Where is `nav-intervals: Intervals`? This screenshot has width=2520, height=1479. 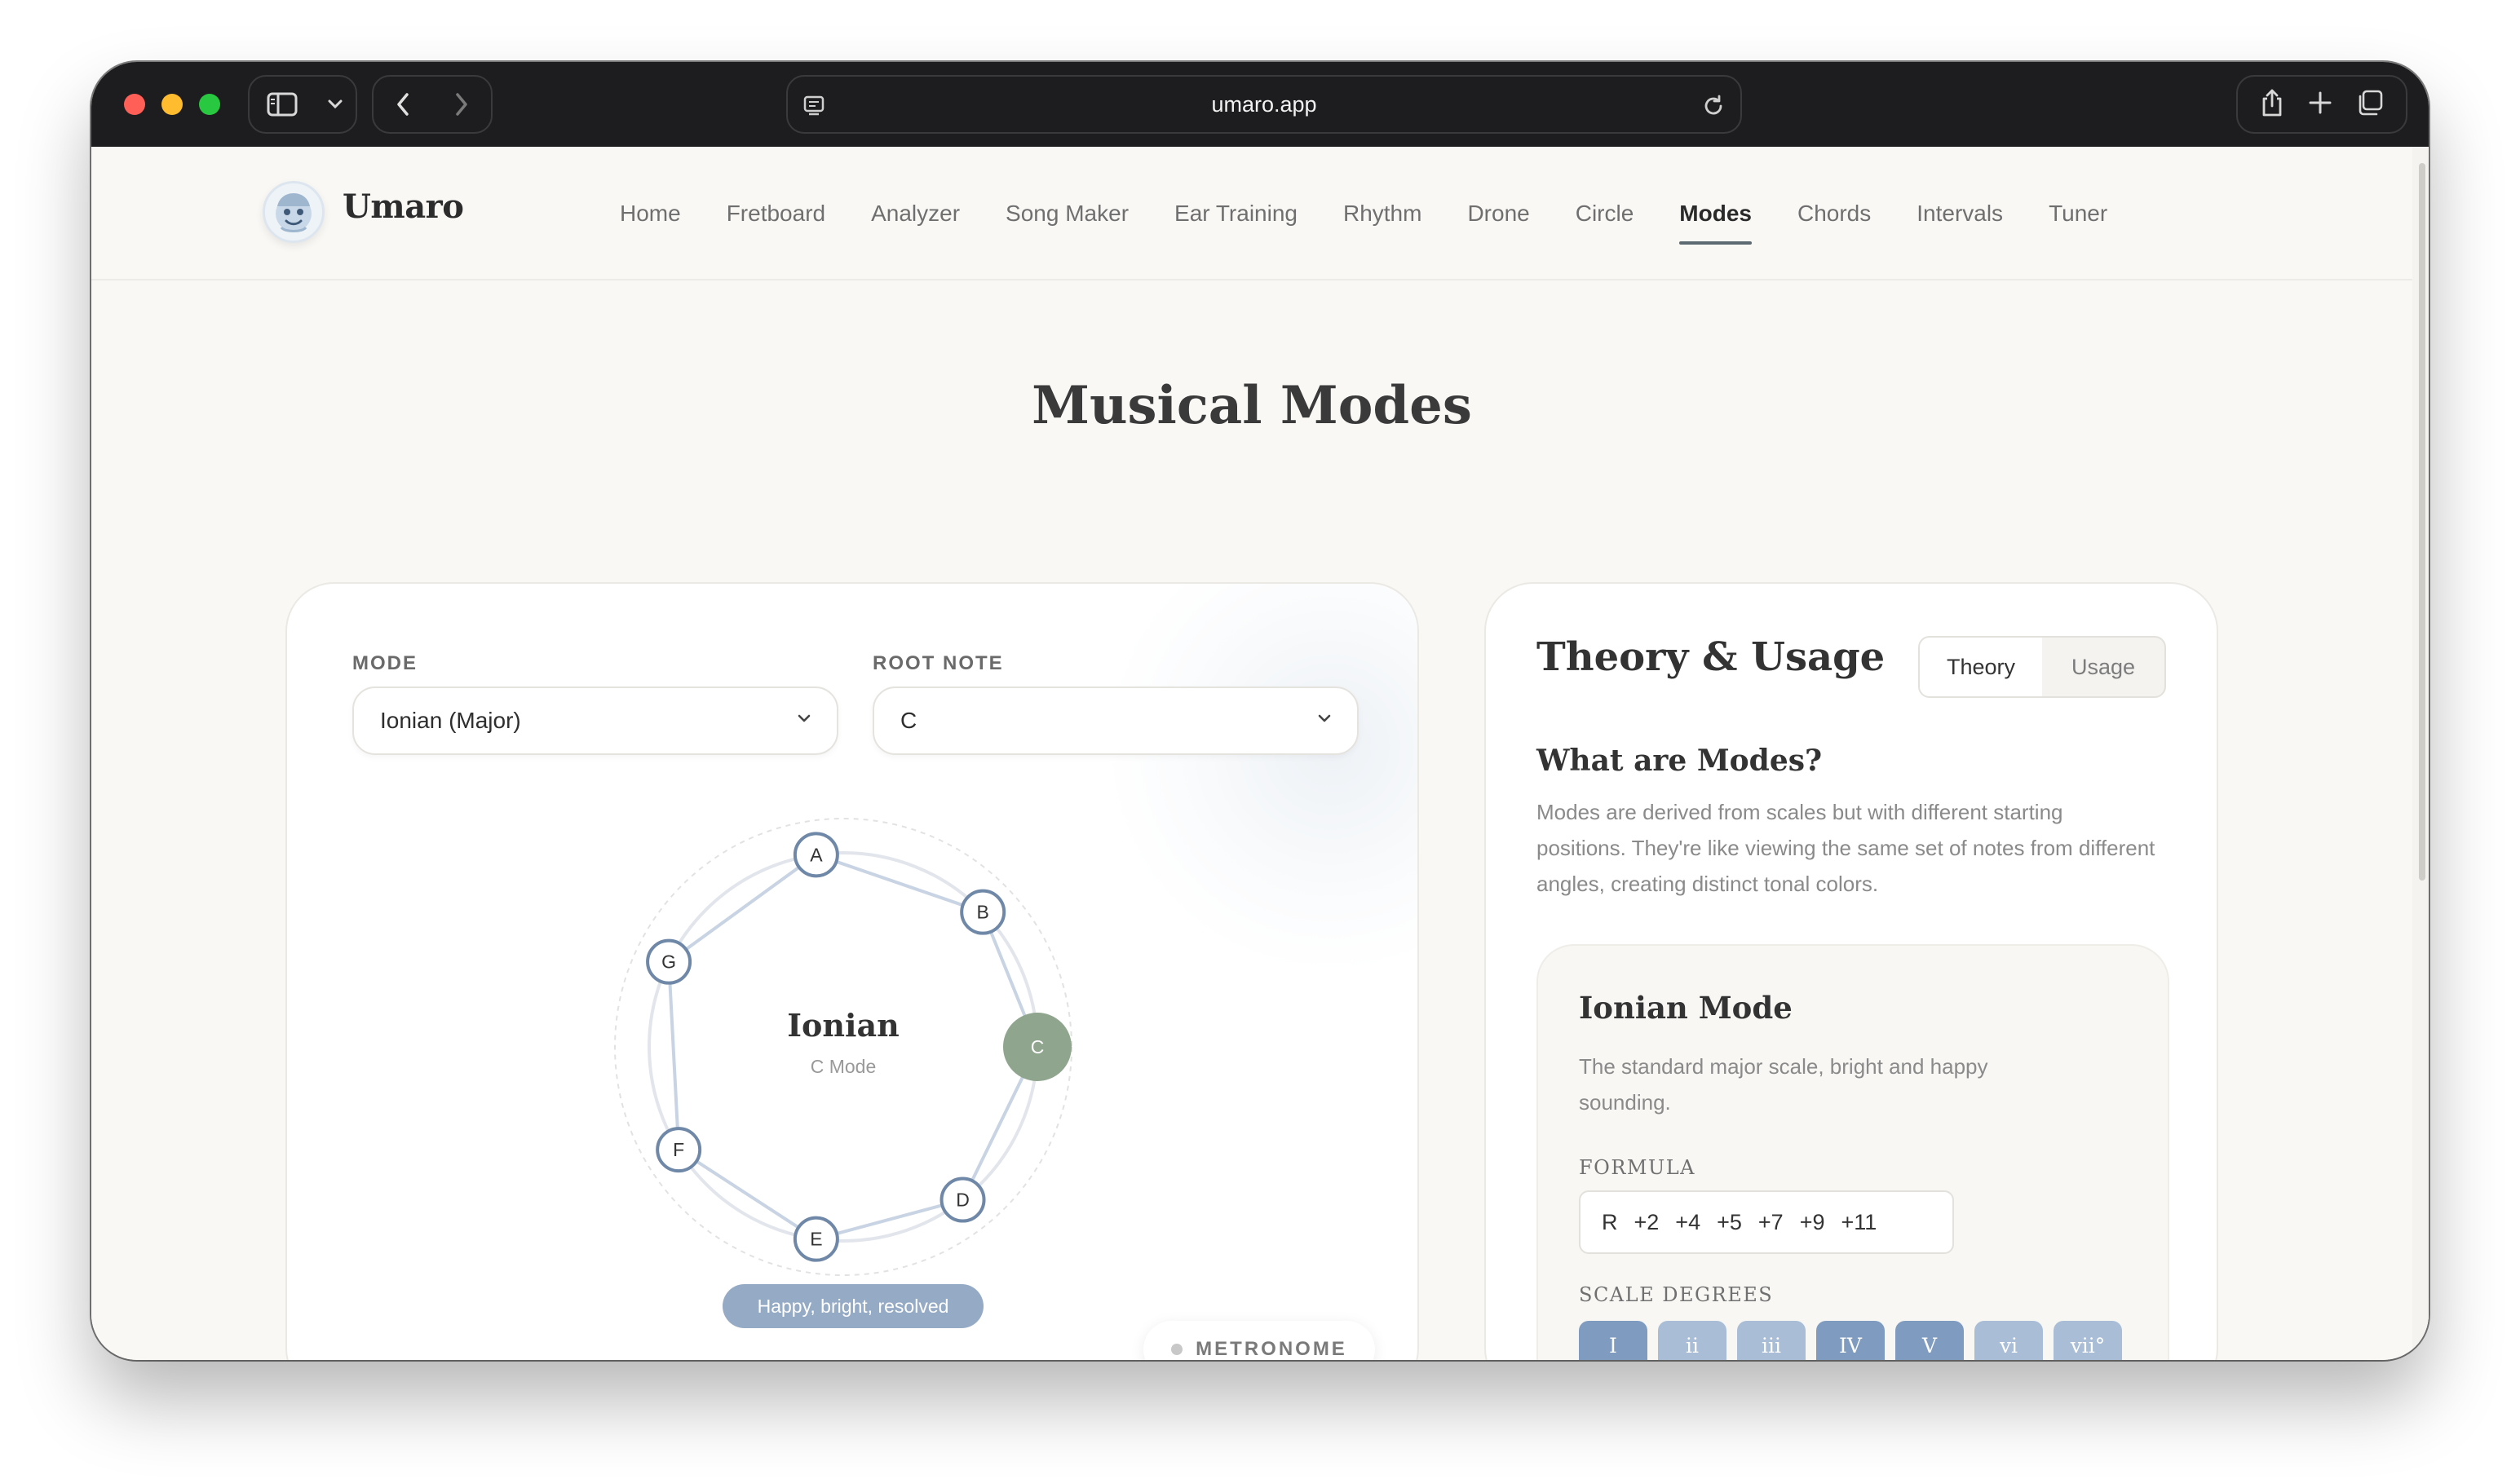
nav-intervals: Intervals is located at coordinates (1960, 214).